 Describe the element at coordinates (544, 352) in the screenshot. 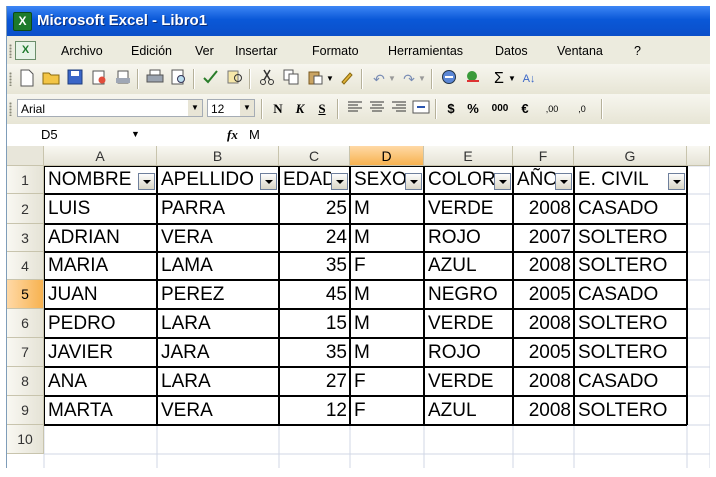

I see `table-cell: 2005` at that location.